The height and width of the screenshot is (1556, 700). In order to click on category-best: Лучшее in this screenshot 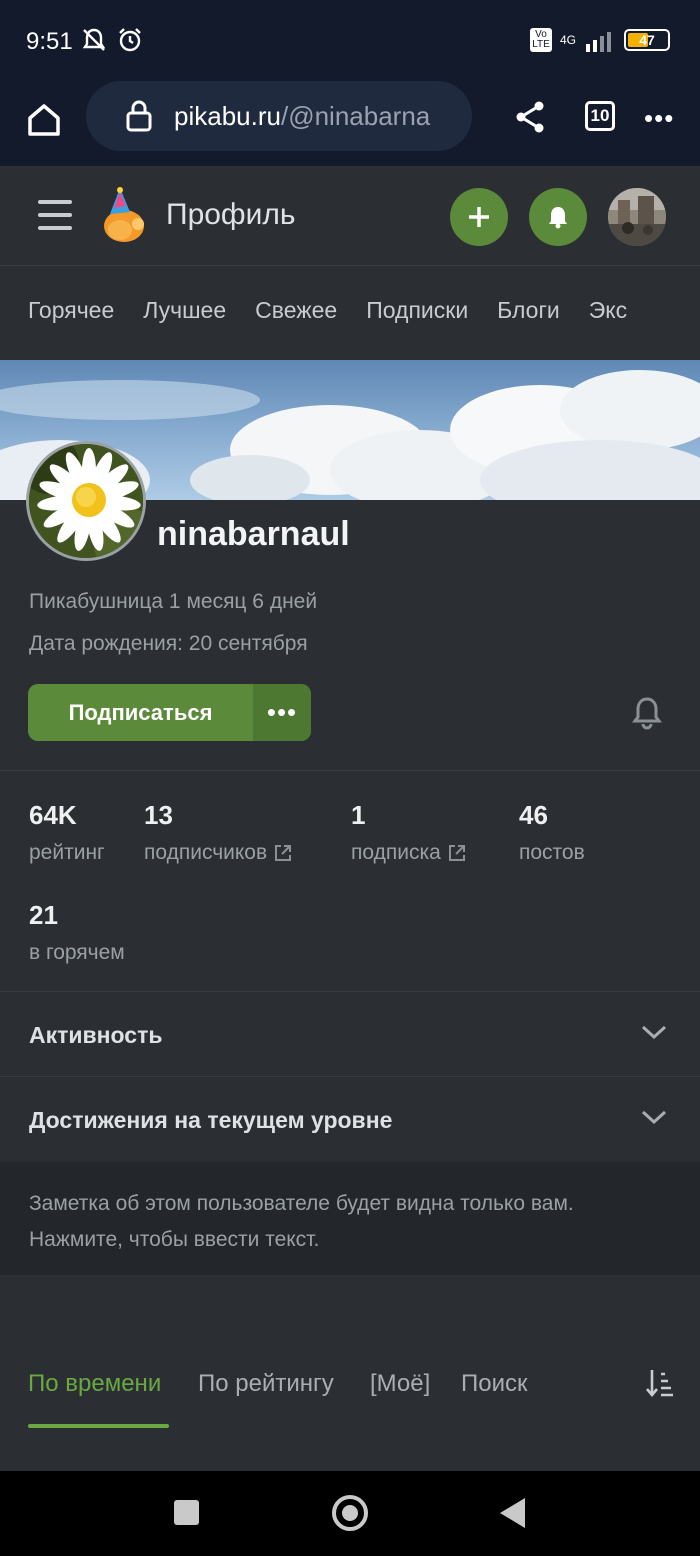, I will do `click(184, 310)`.